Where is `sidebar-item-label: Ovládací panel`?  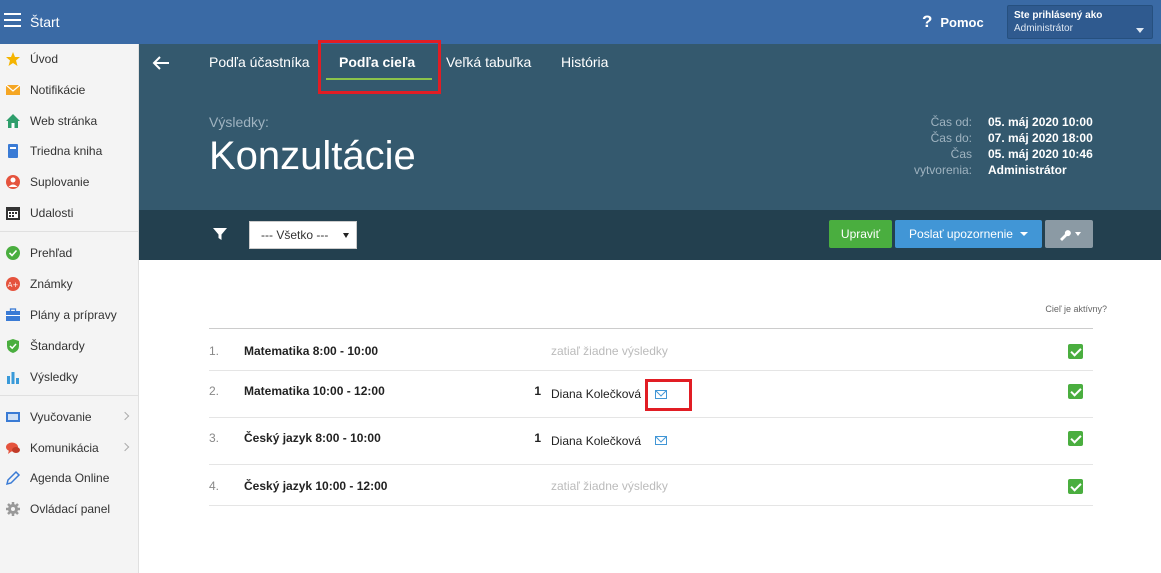
sidebar-item-label: Ovládací panel is located at coordinates (70, 509).